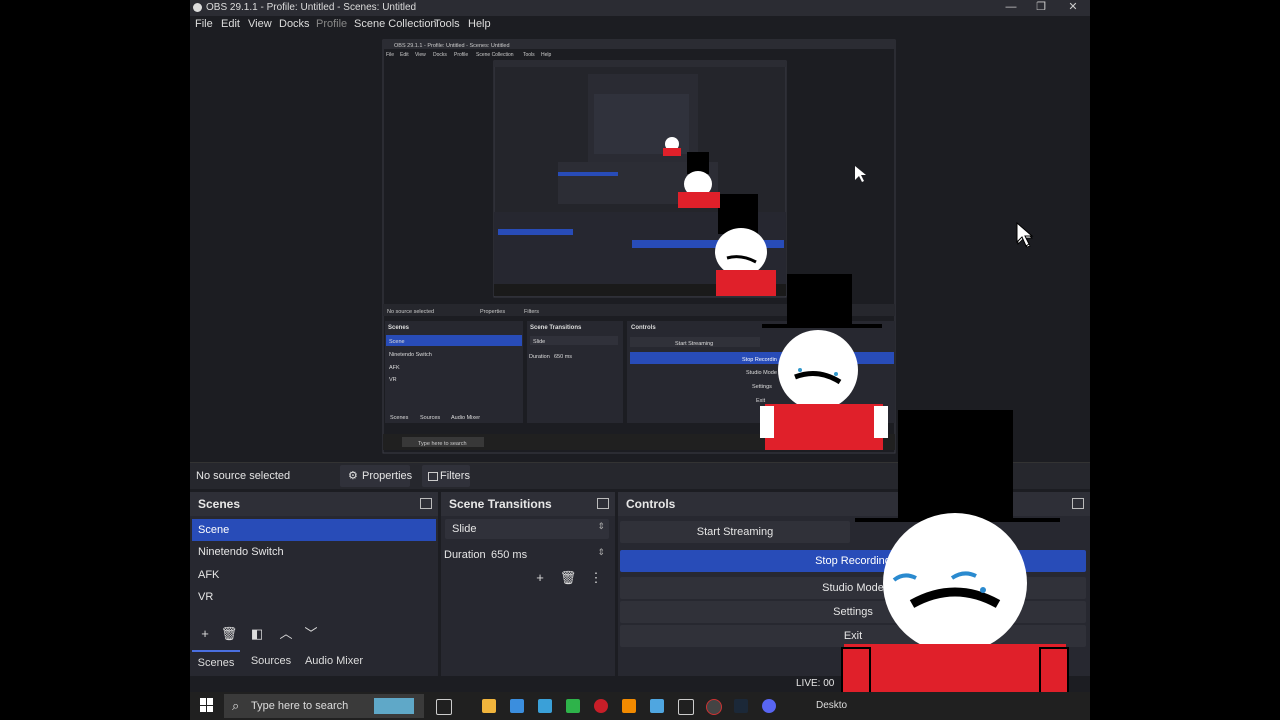 The width and height of the screenshot is (1280, 720). Describe the element at coordinates (492, 312) in the screenshot. I see `nested-properties: Properties` at that location.